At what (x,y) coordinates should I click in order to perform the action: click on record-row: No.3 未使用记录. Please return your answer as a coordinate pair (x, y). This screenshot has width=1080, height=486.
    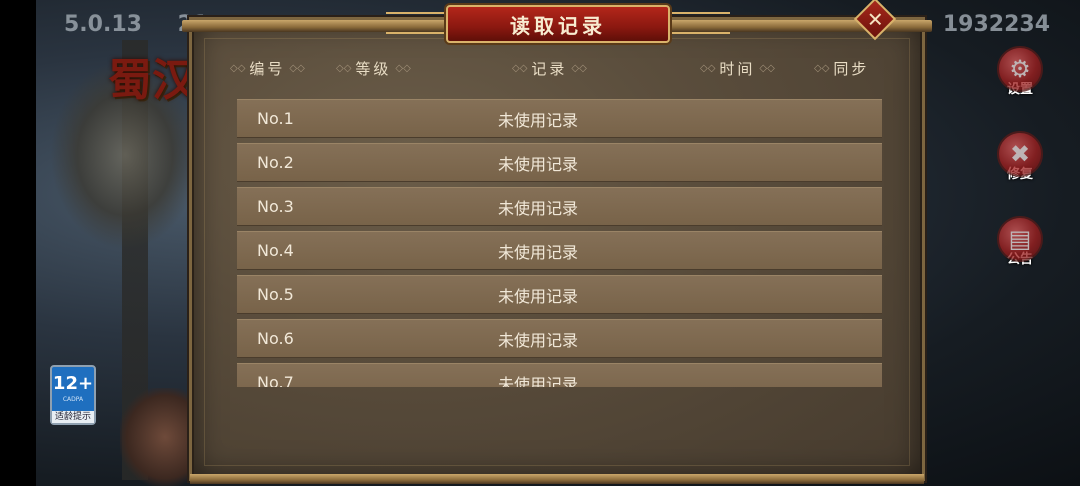
    Looking at the image, I should click on (559, 206).